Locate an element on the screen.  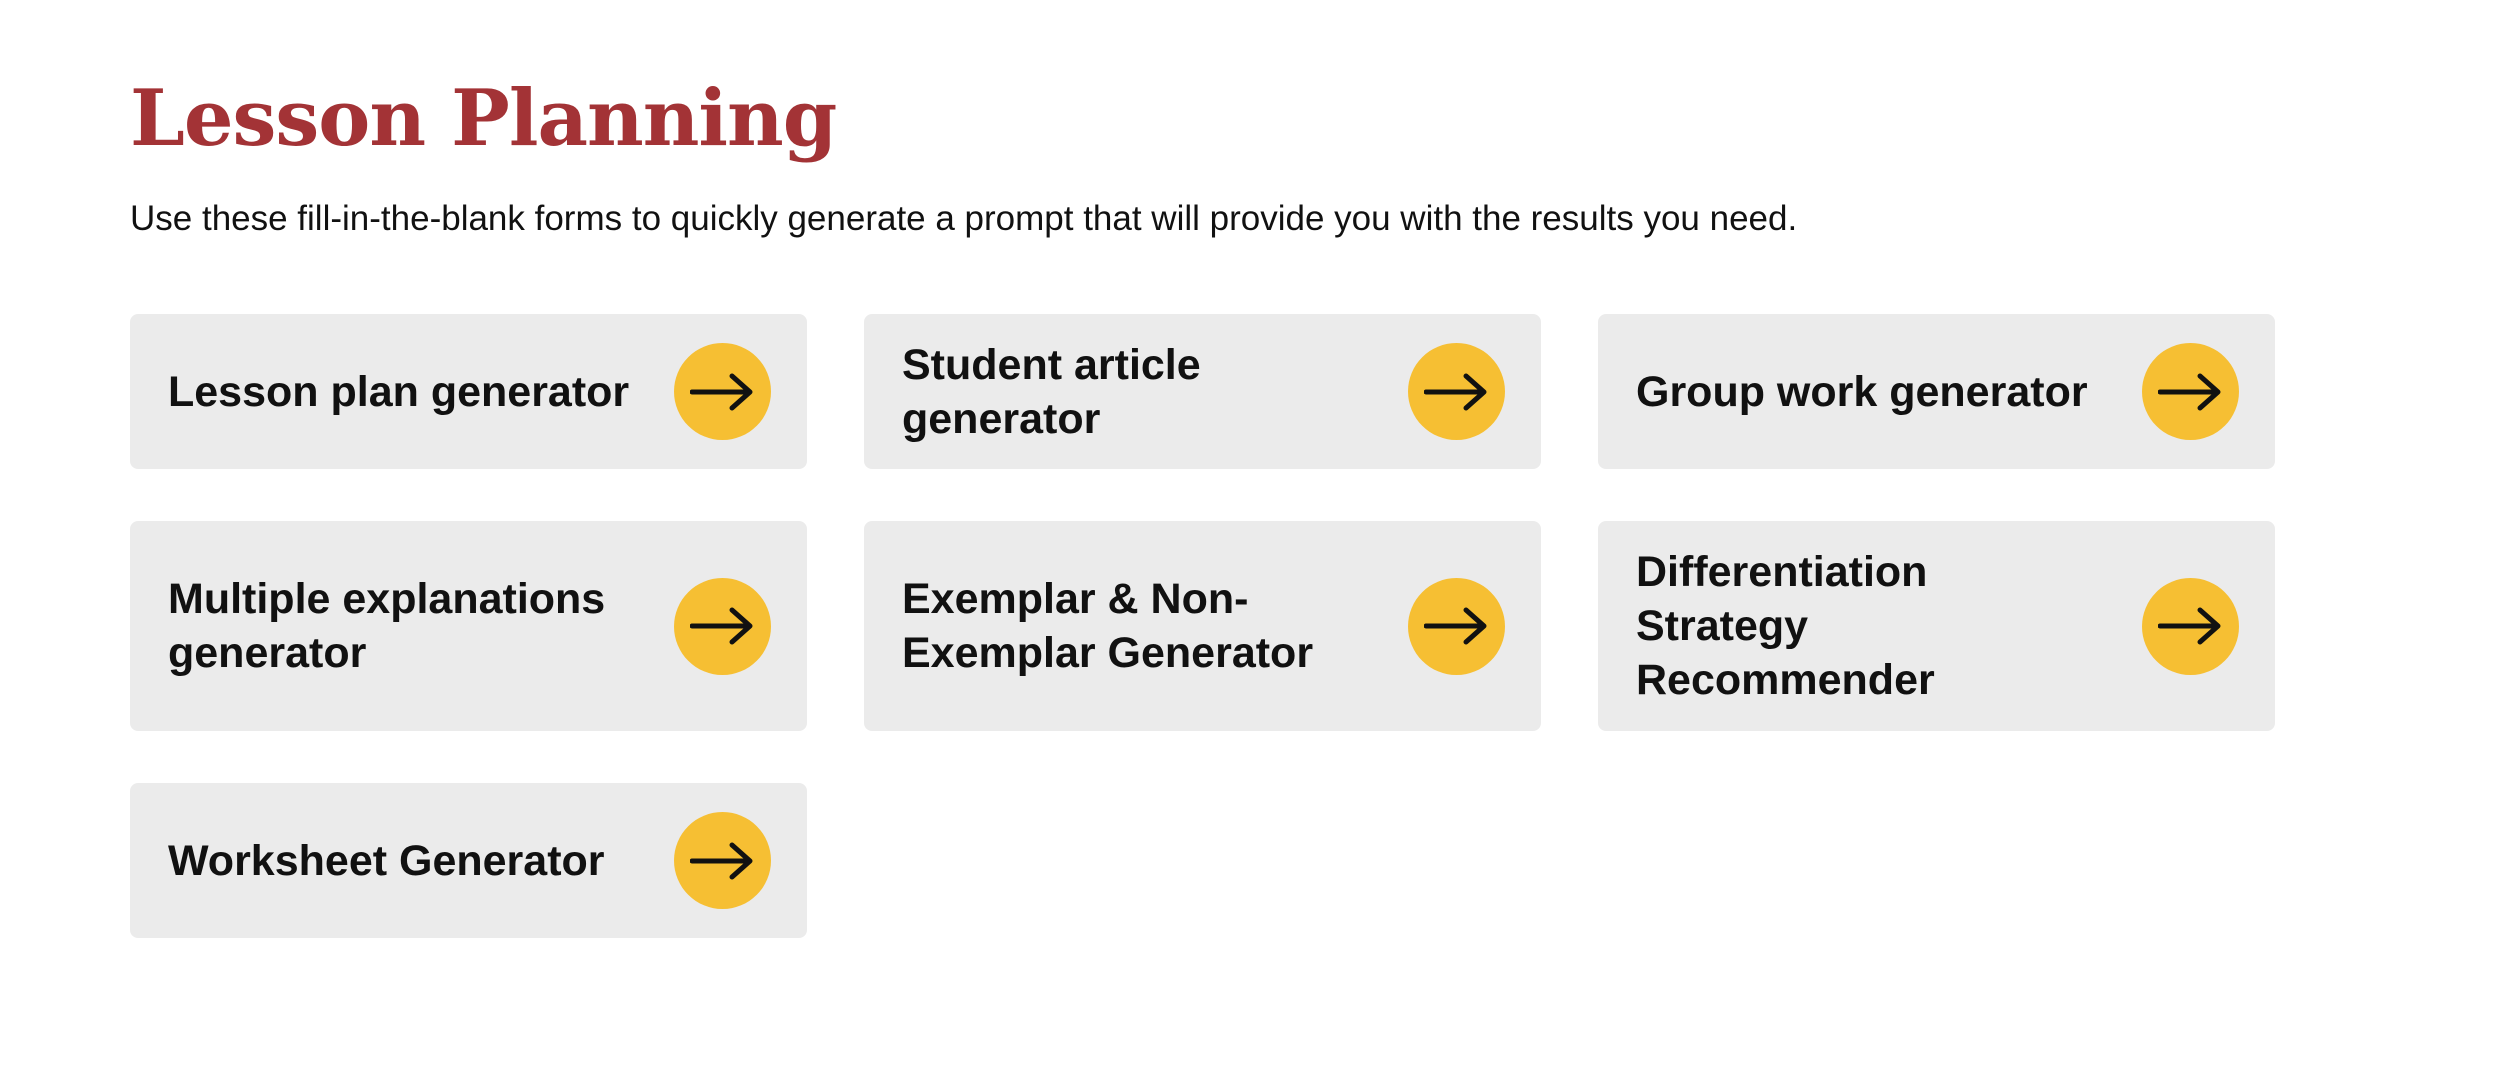
card-exemplar-non-exemplar-generator: Exemplar & Non-Exemplar Generator is located at coordinates (1202, 626).